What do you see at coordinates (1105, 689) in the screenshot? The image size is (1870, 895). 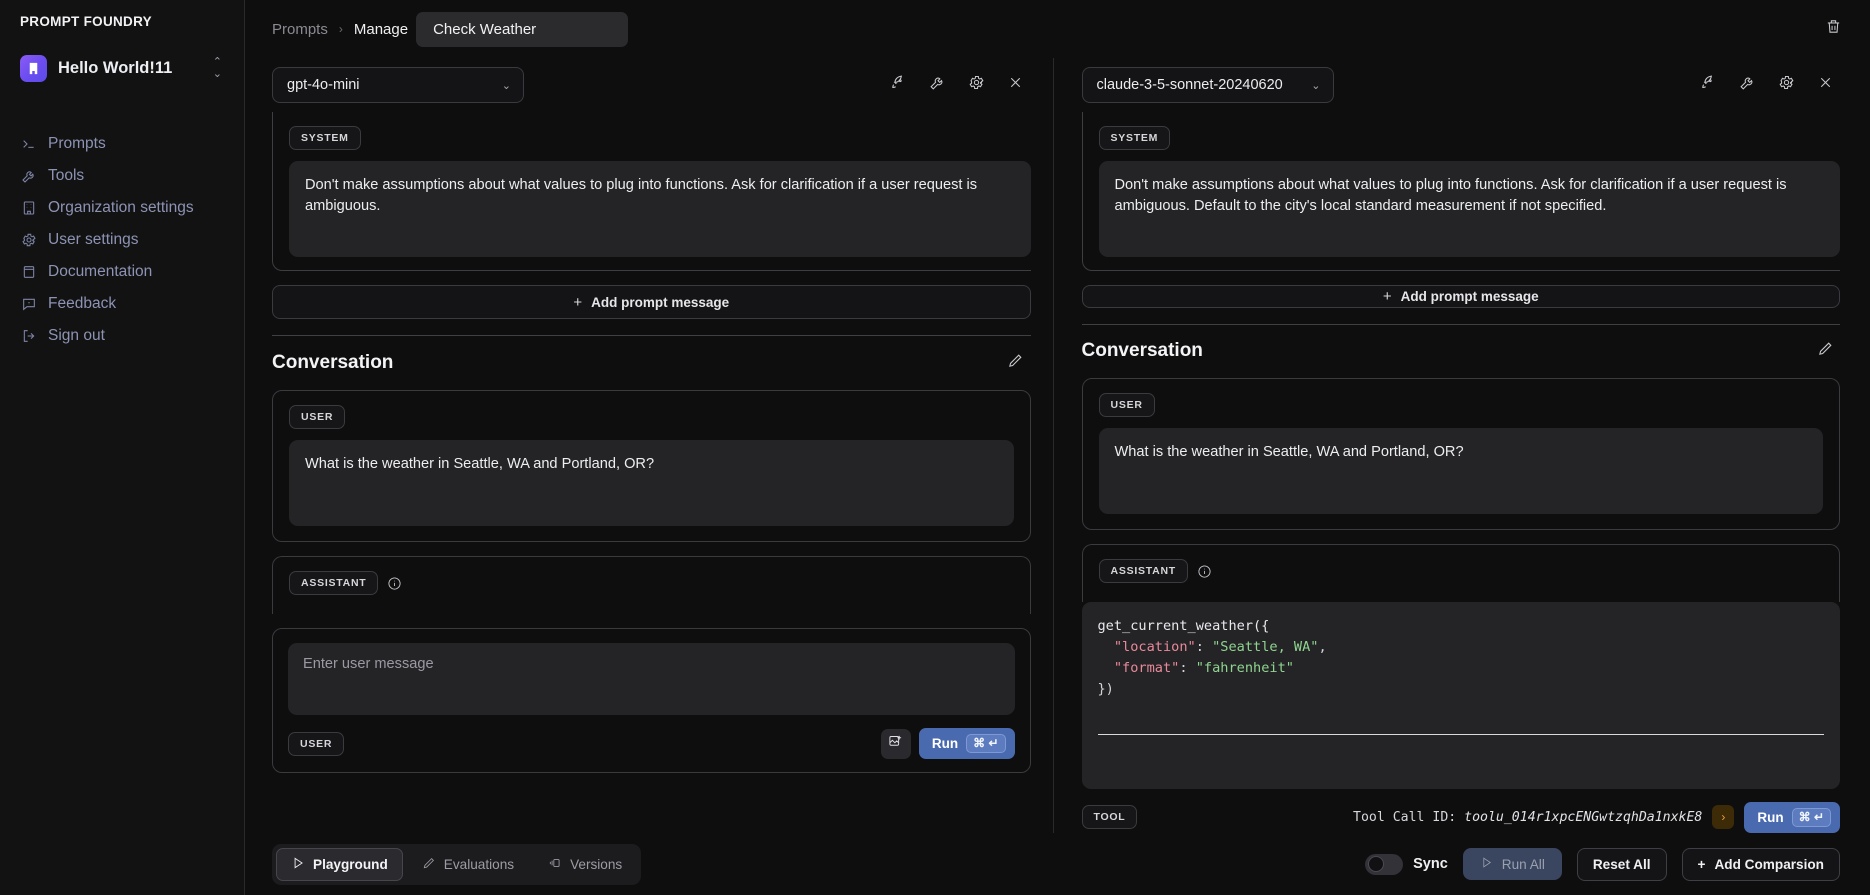 I see `tool-call-close: })` at bounding box center [1105, 689].